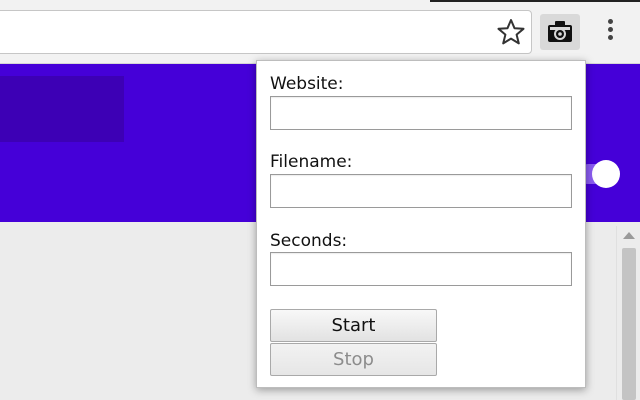 Image resolution: width=640 pixels, height=400 pixels. What do you see at coordinates (353, 325) in the screenshot?
I see `start-button: Start` at bounding box center [353, 325].